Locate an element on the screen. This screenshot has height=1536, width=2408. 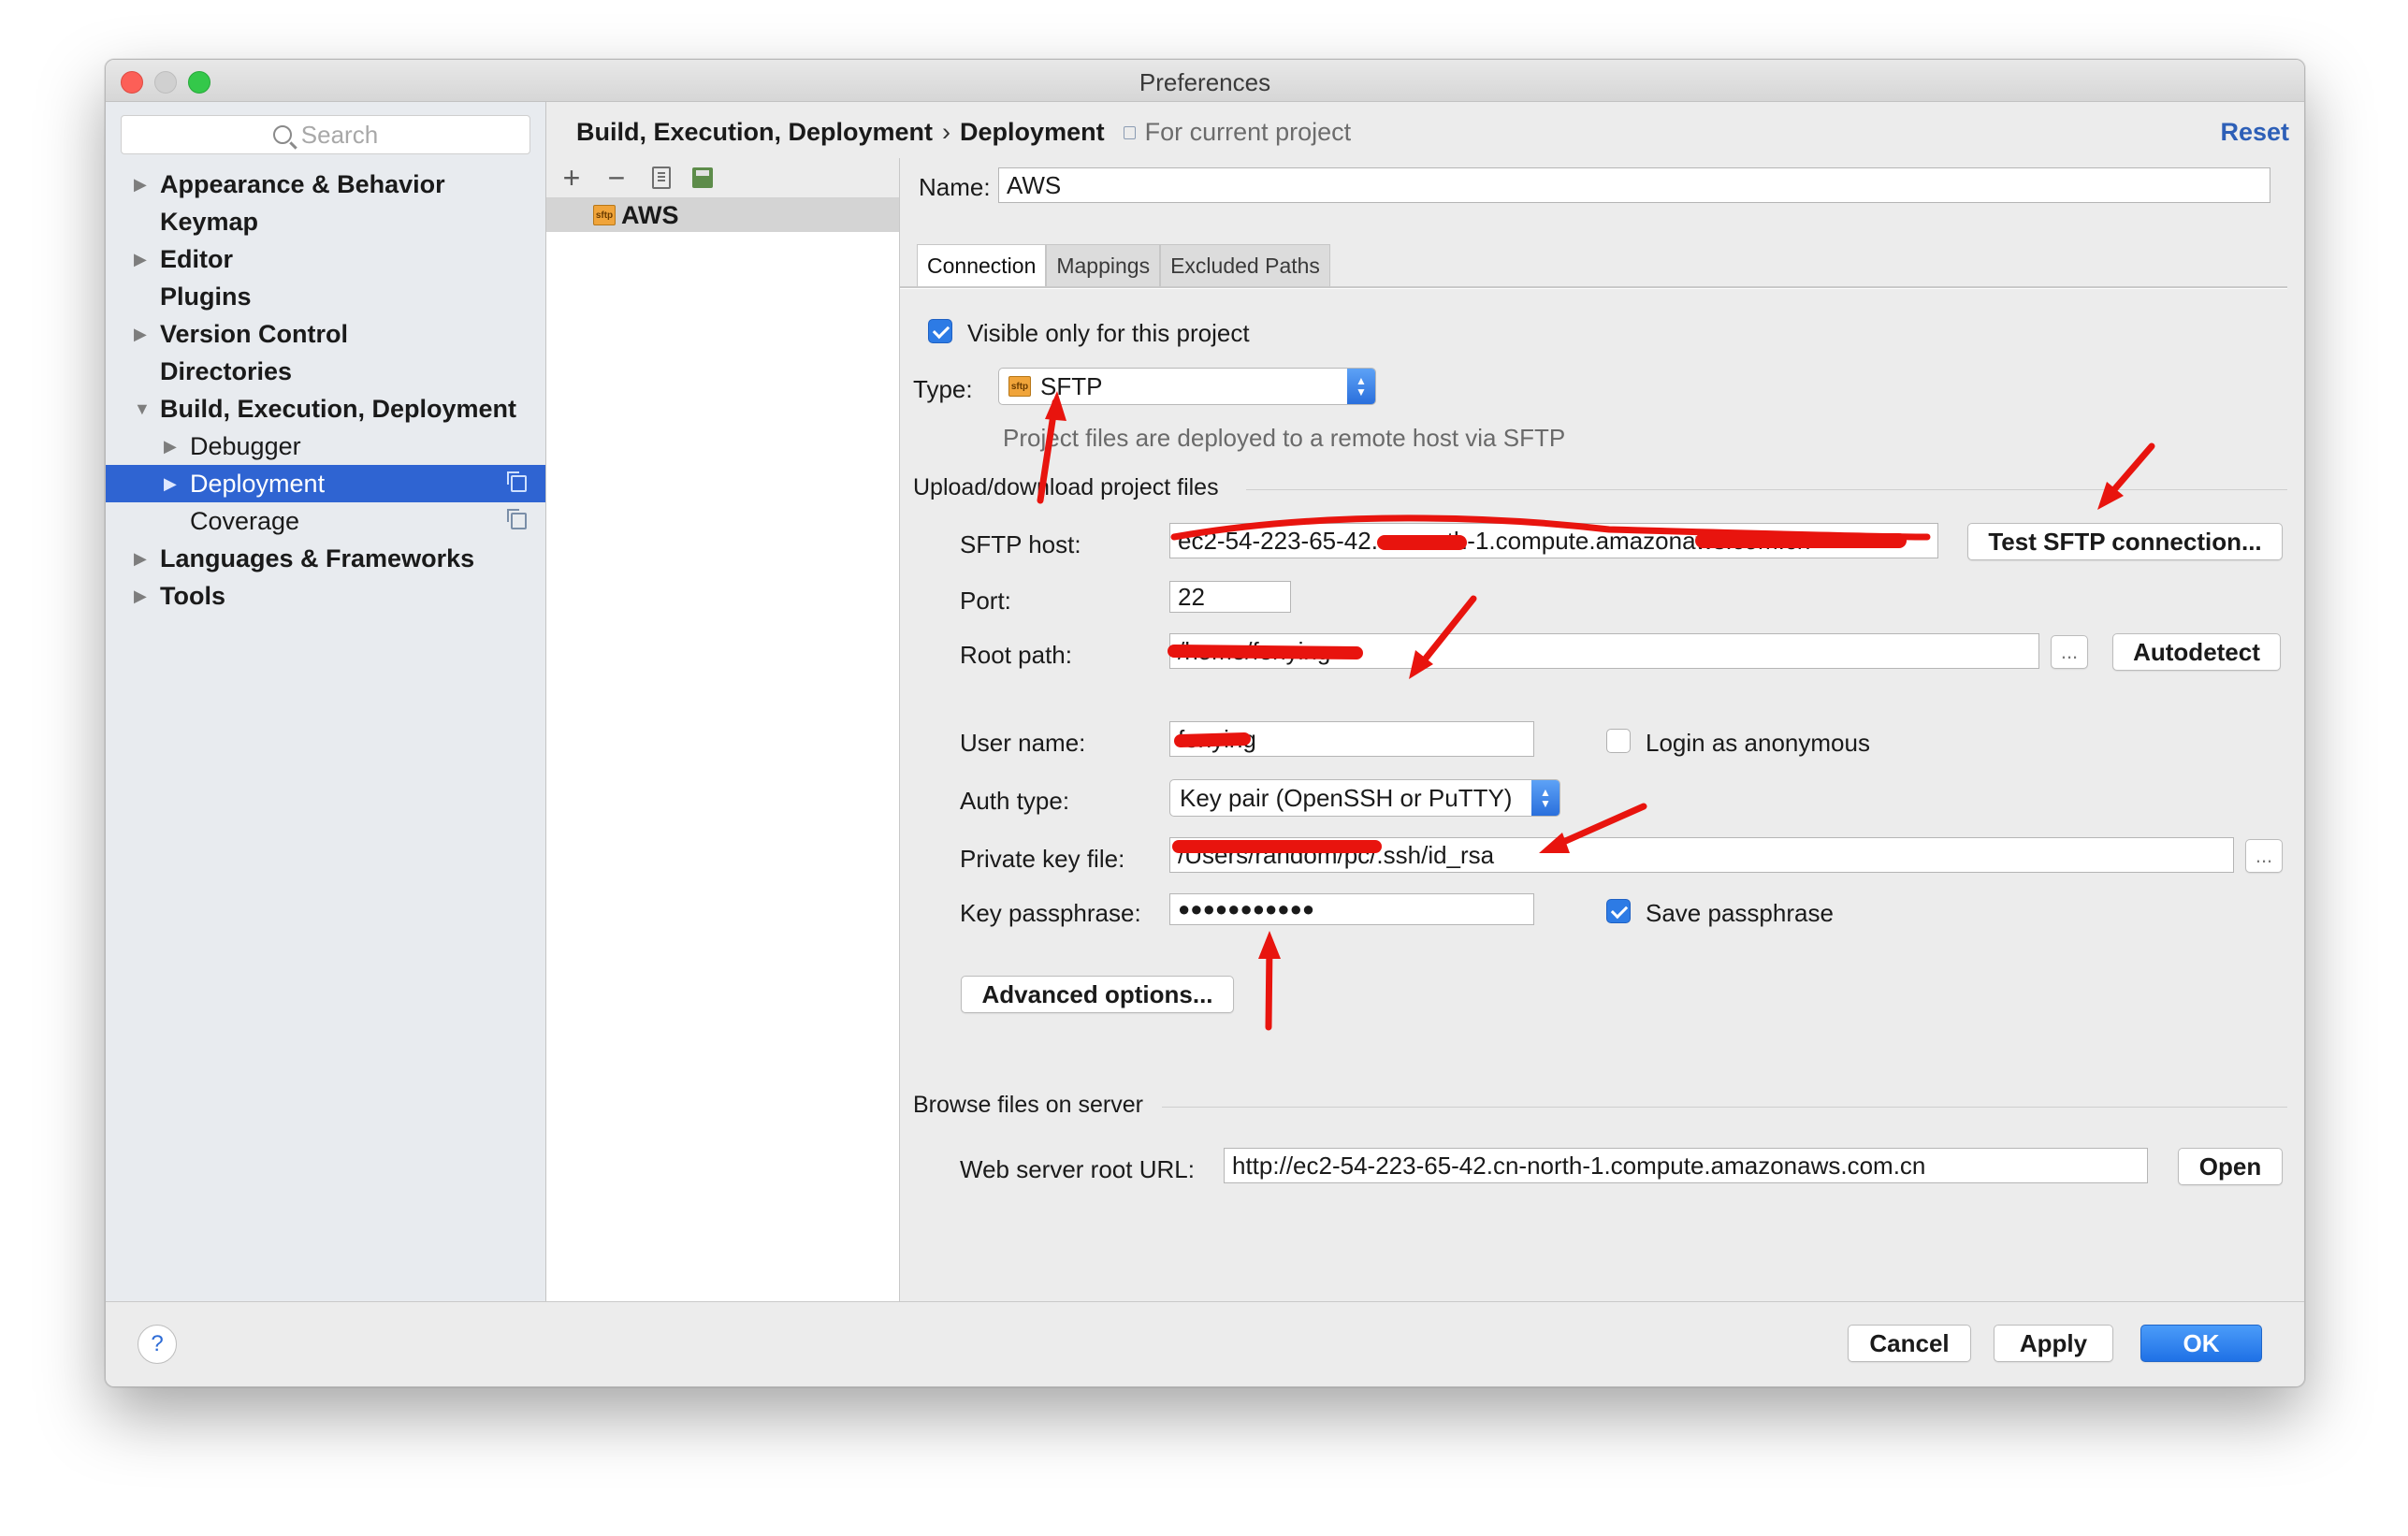
name-label: Name: is located at coordinates (955, 187).